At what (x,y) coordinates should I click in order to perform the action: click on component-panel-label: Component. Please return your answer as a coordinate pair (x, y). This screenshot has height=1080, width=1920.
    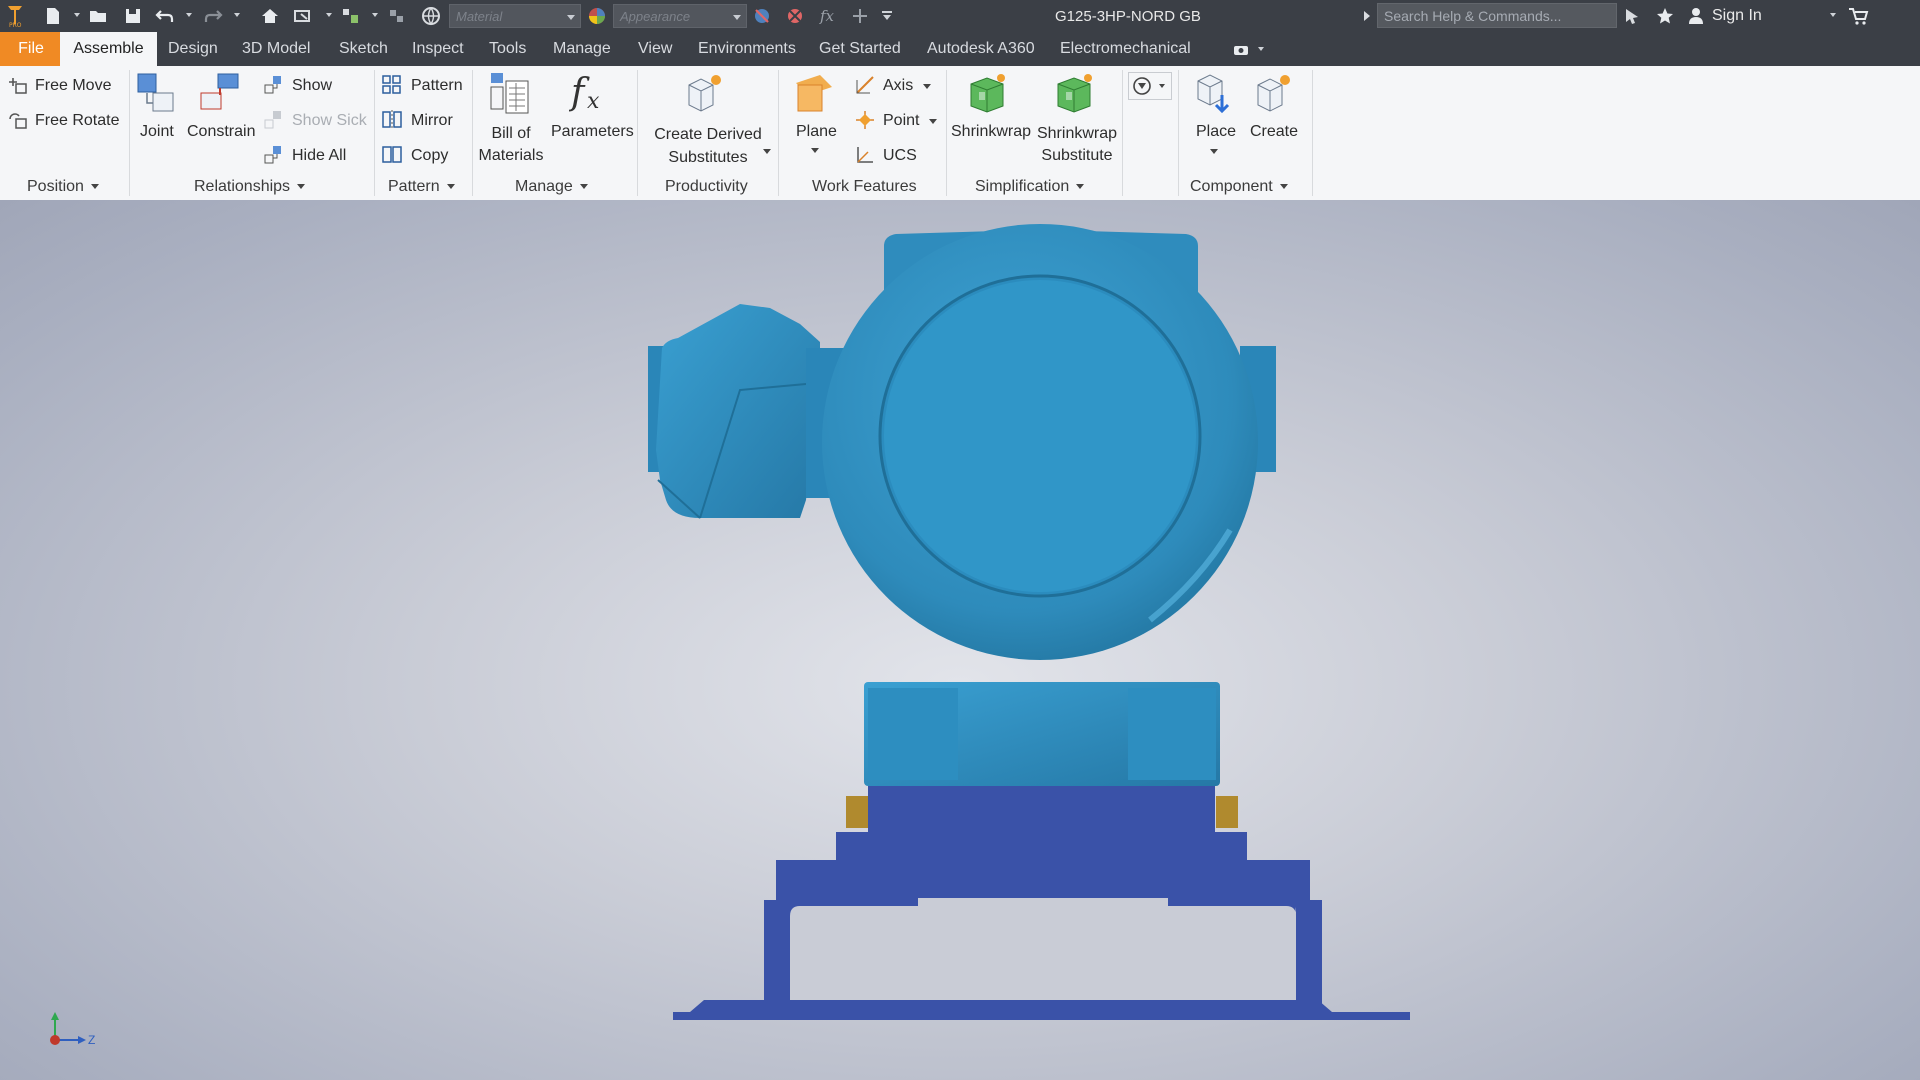
    Looking at the image, I should click on (1239, 187).